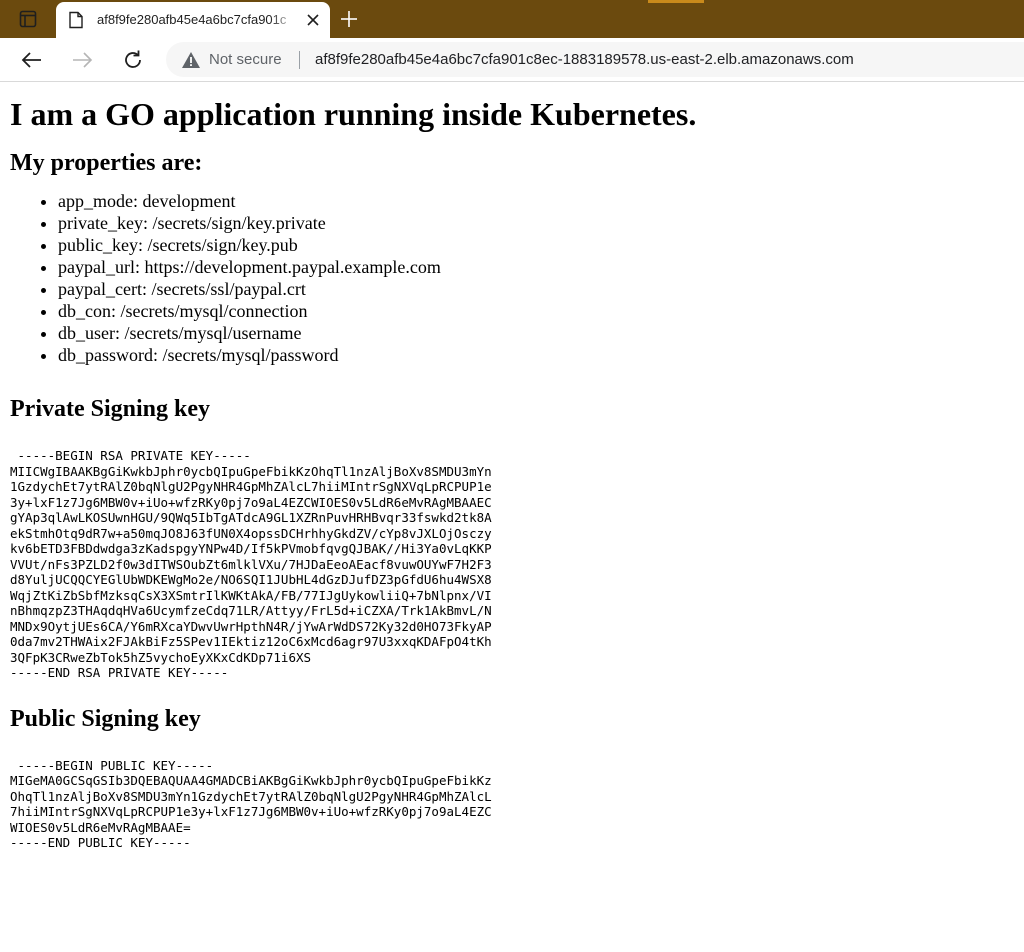 The height and width of the screenshot is (952, 1024). Describe the element at coordinates (32, 60) in the screenshot. I see `back-arrow-icon` at that location.